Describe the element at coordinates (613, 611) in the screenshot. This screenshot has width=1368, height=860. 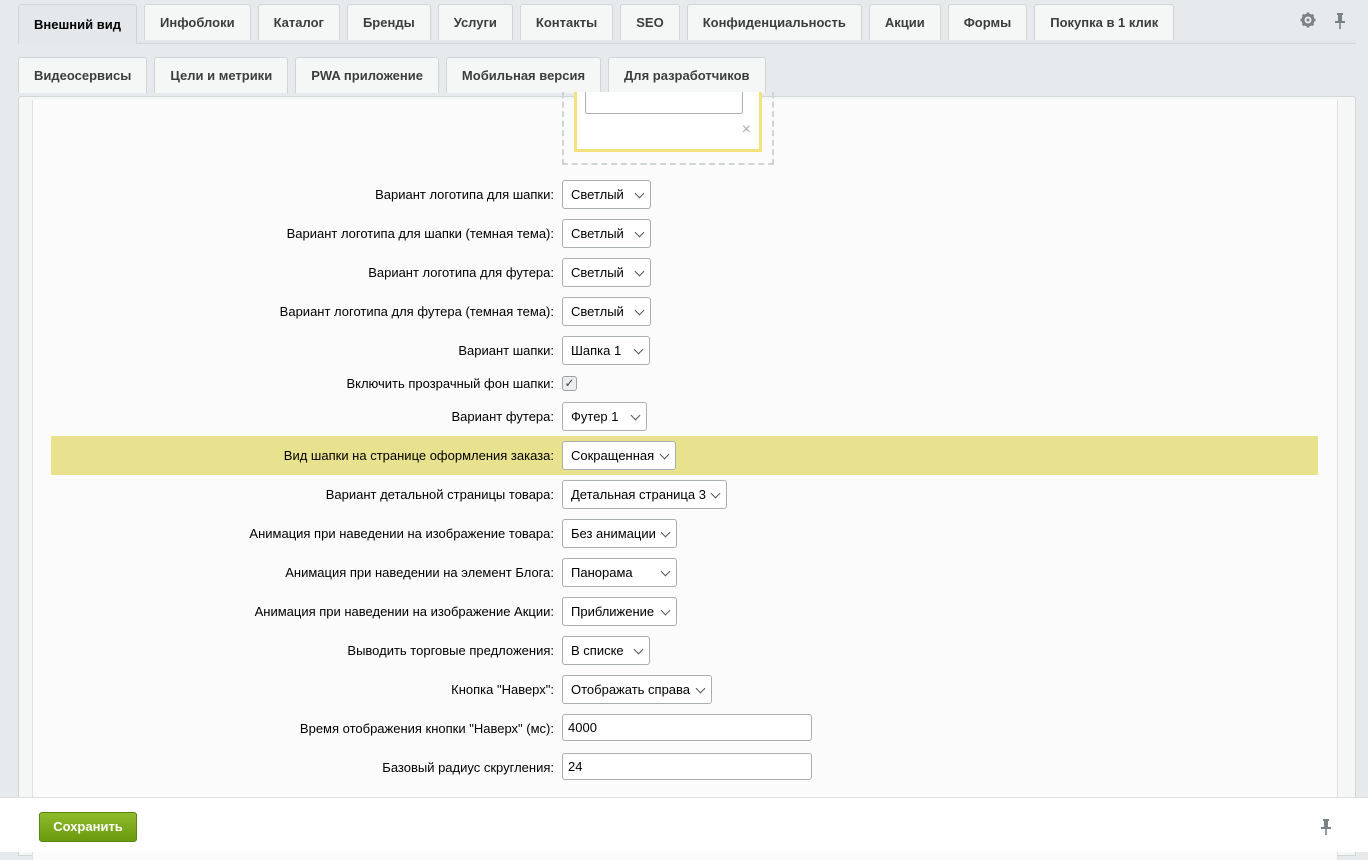
I see `select-value: Приближение` at that location.